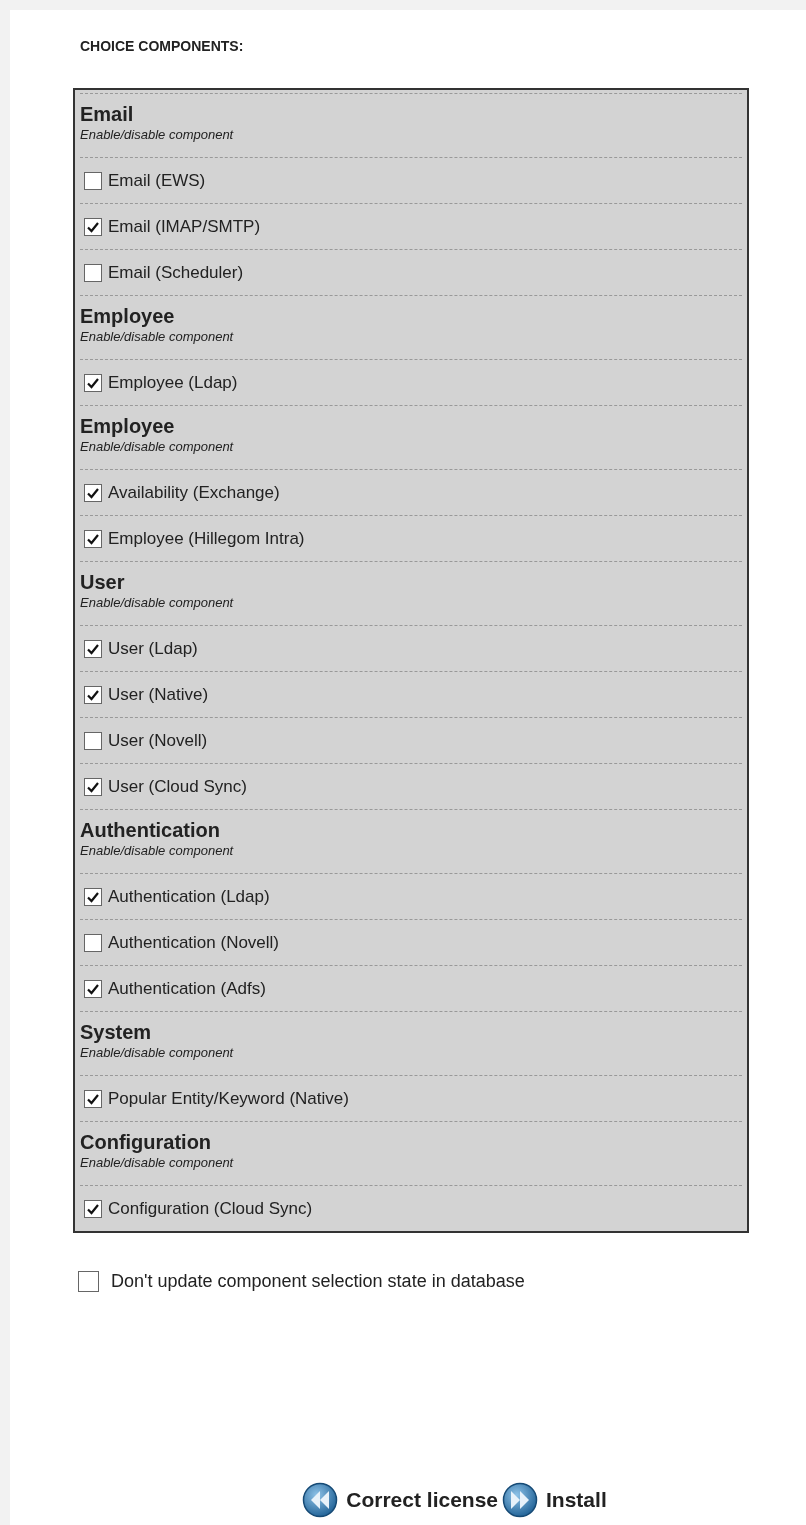  I want to click on section-heading: CHOICE COMPONENTS:, so click(162, 47).